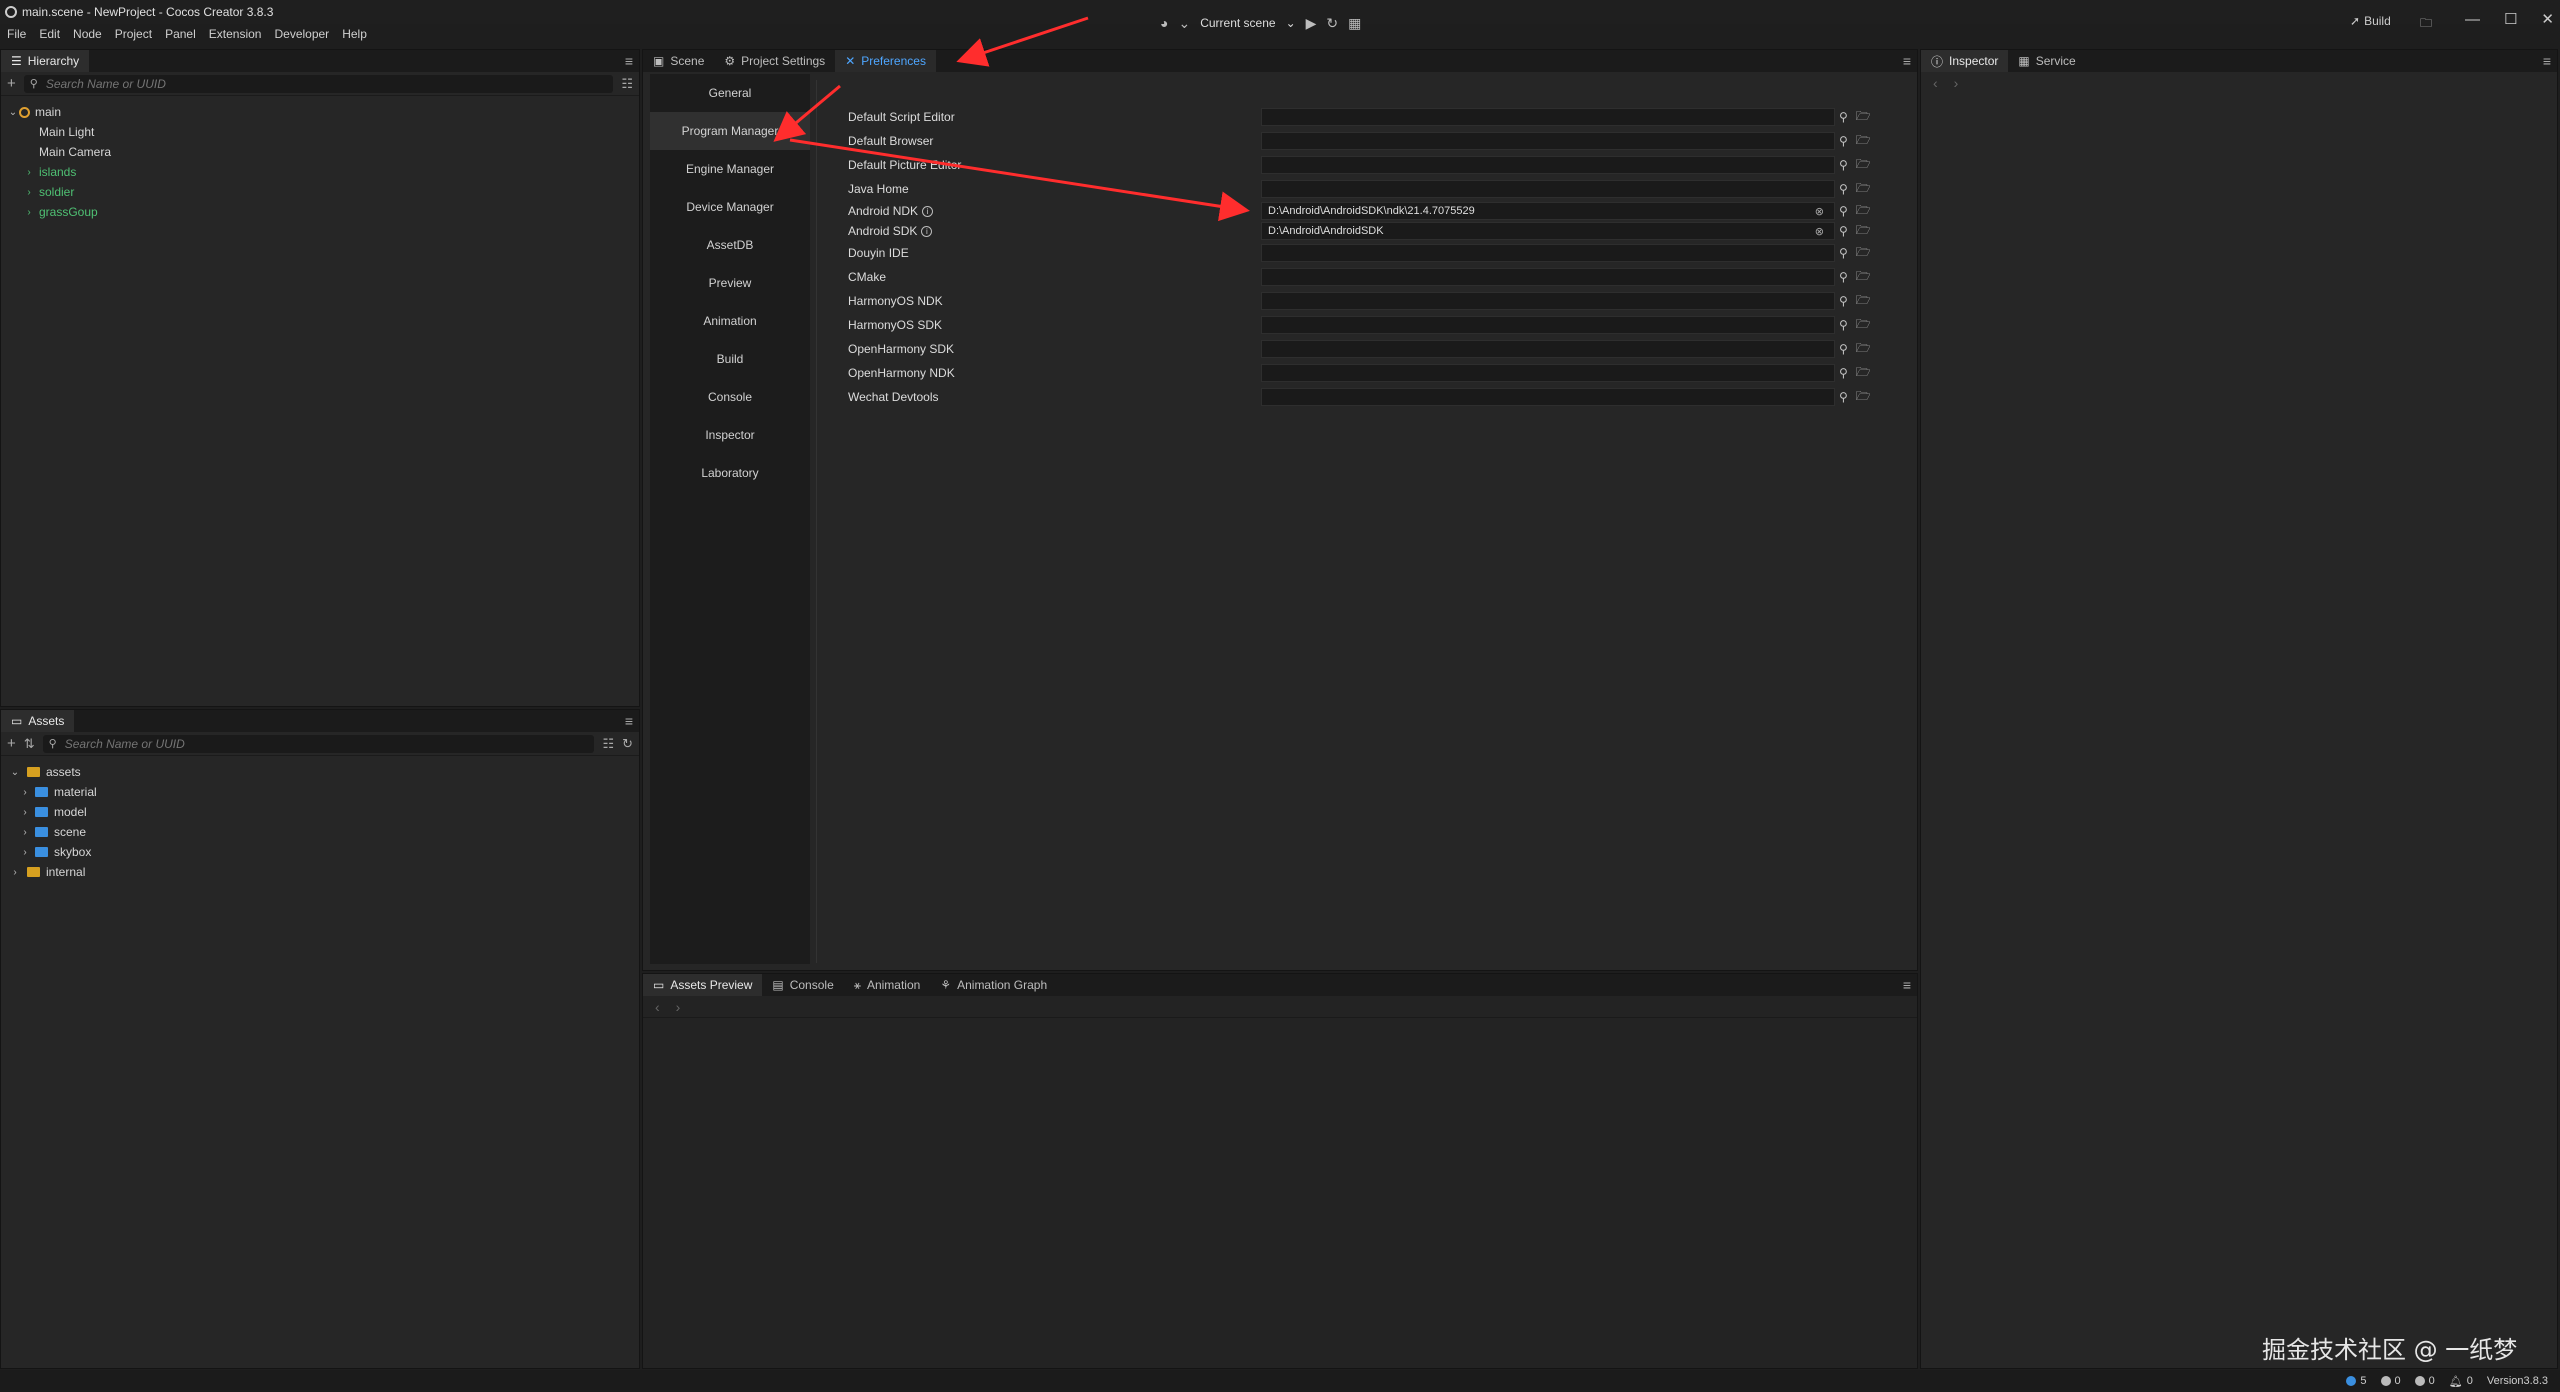 The width and height of the screenshot is (2560, 1392). Describe the element at coordinates (320, 812) in the screenshot. I see `asset-folder-model: › model` at that location.